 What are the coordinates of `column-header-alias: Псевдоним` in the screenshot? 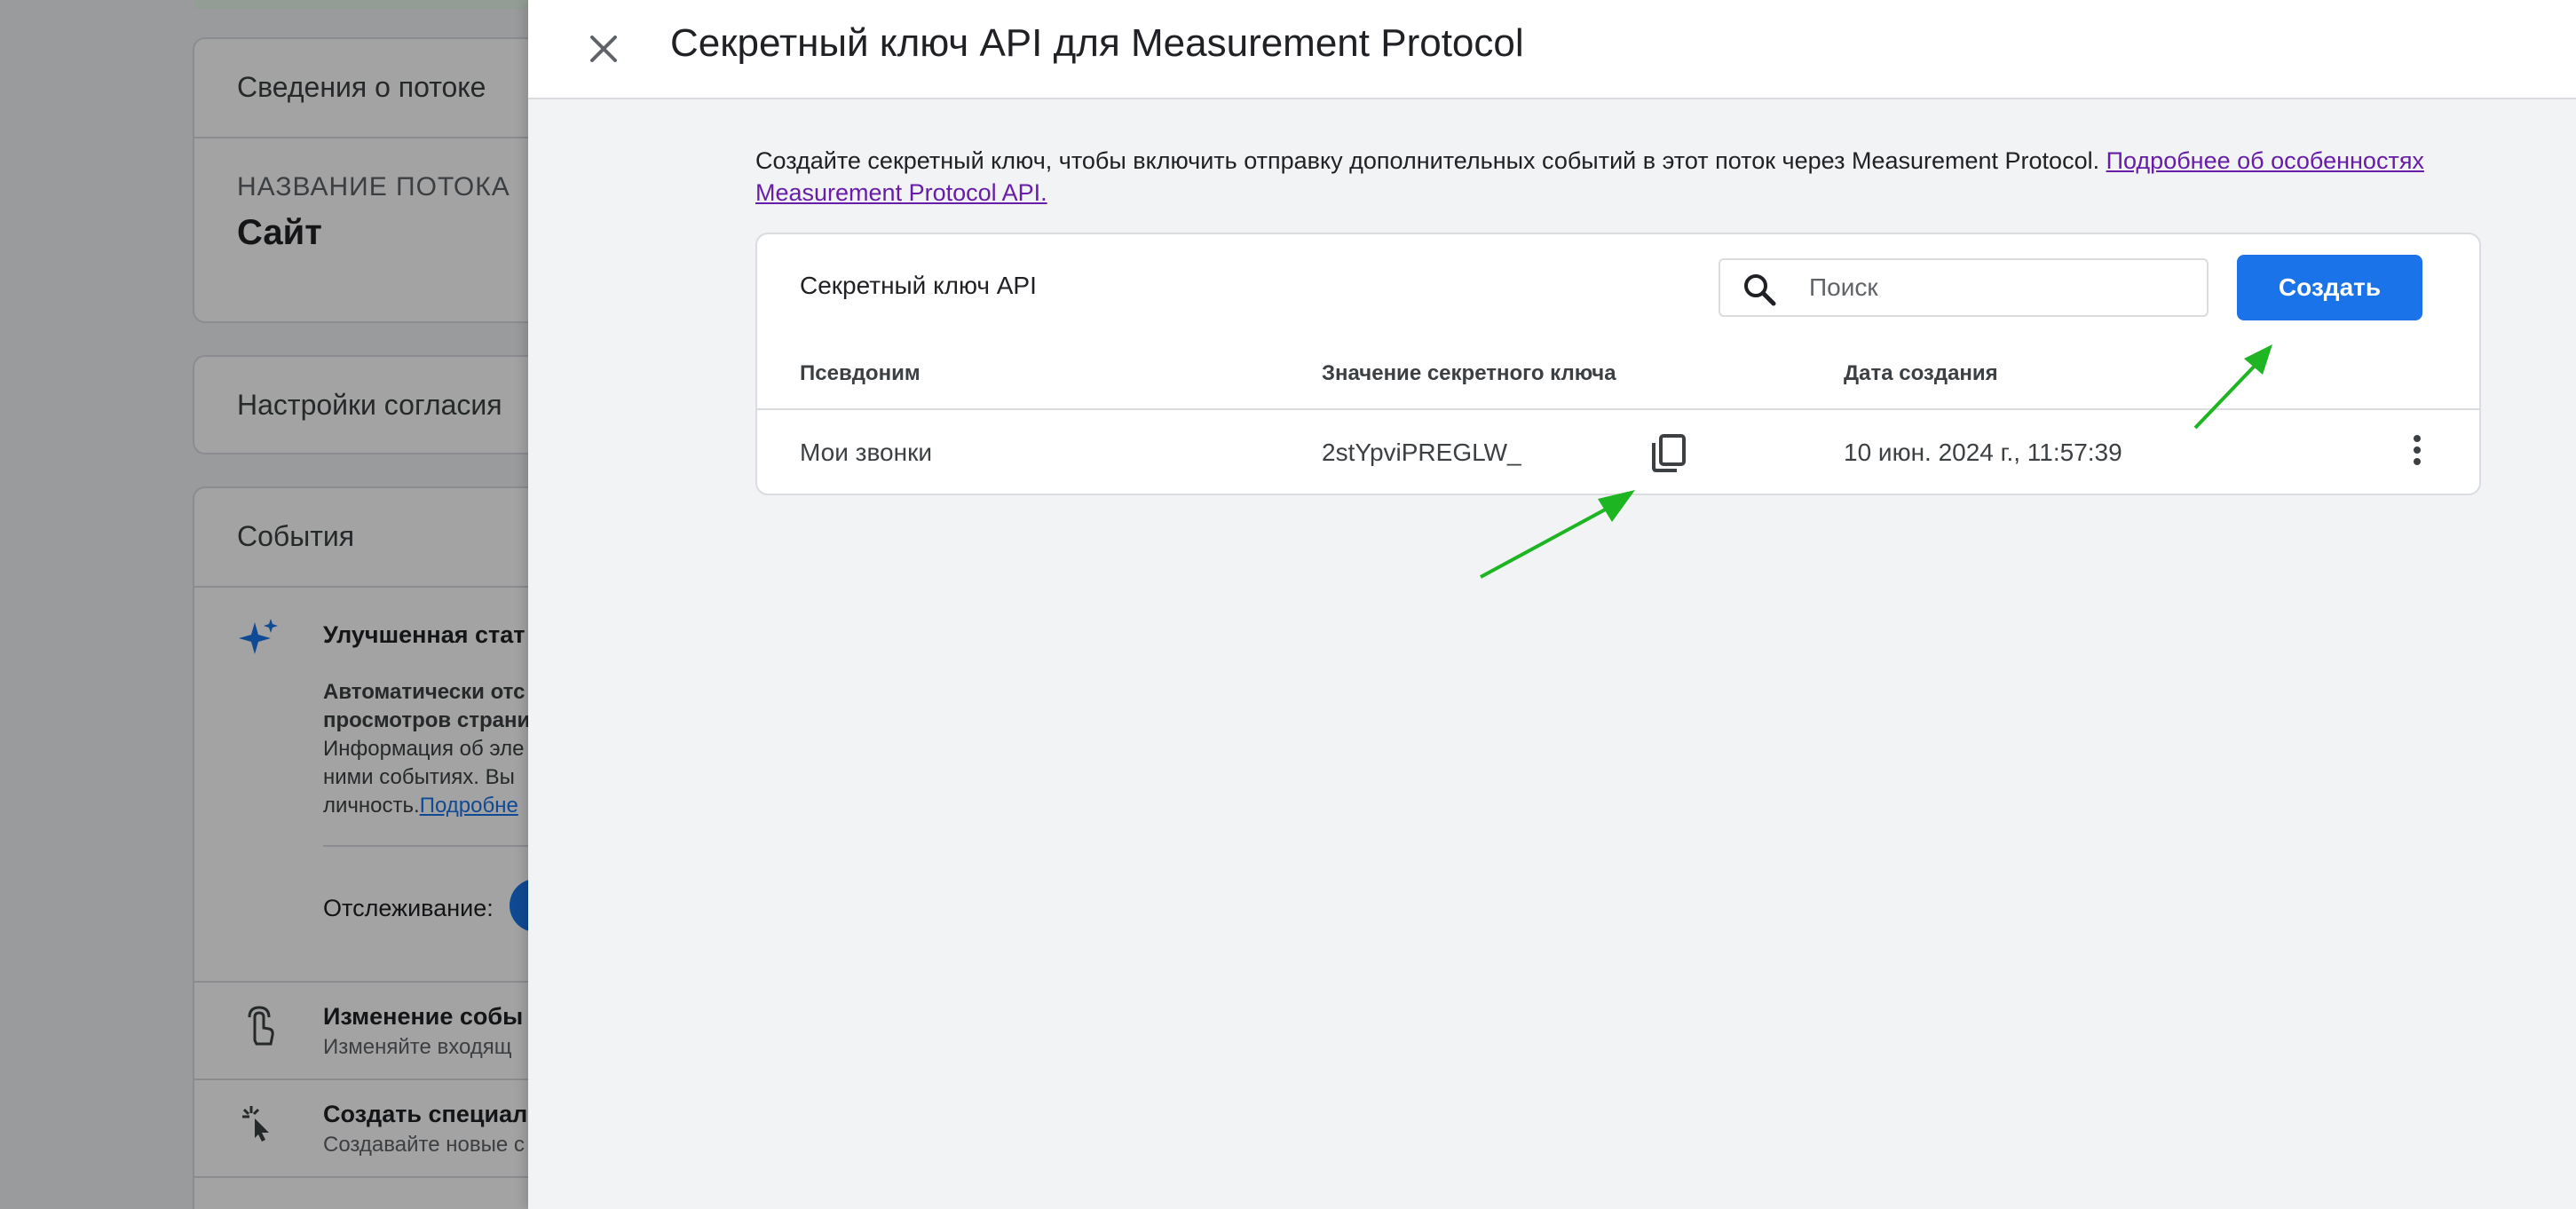 It's located at (860, 373).